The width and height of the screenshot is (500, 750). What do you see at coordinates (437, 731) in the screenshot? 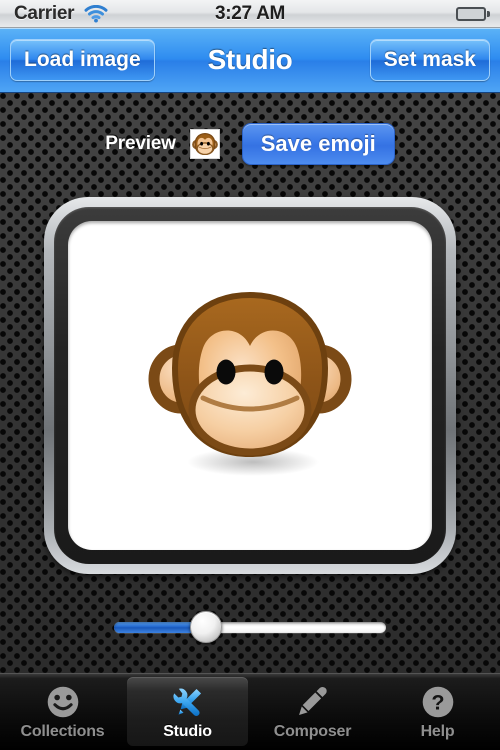
I see `tab-label-help: Help` at bounding box center [437, 731].